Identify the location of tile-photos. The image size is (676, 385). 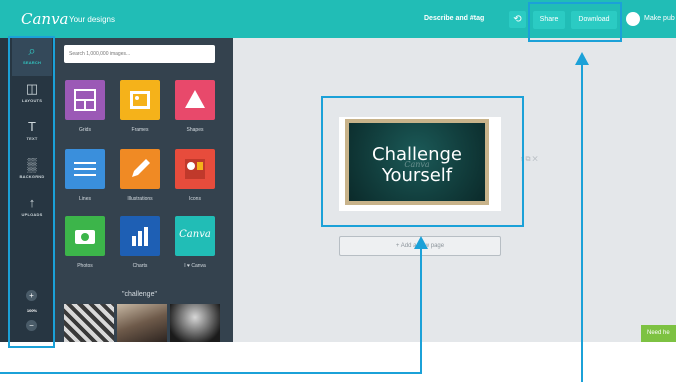
(85, 236).